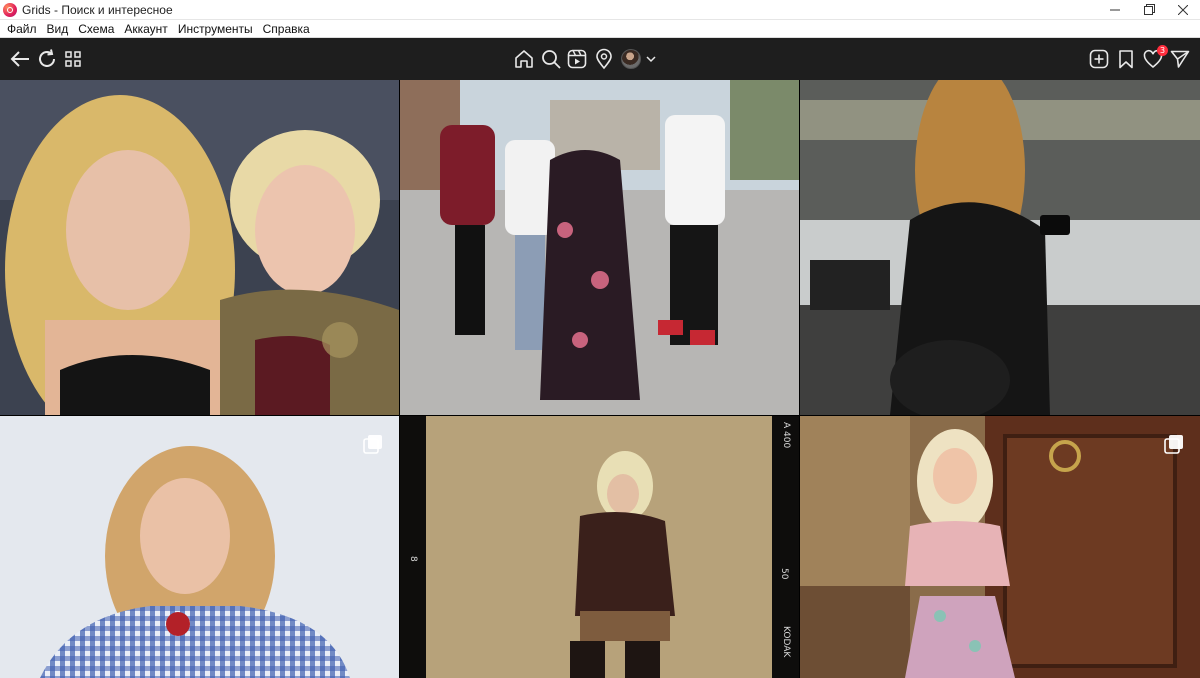 The image size is (1200, 678). Describe the element at coordinates (286, 29) in the screenshot. I see `menu-help: Справка` at that location.